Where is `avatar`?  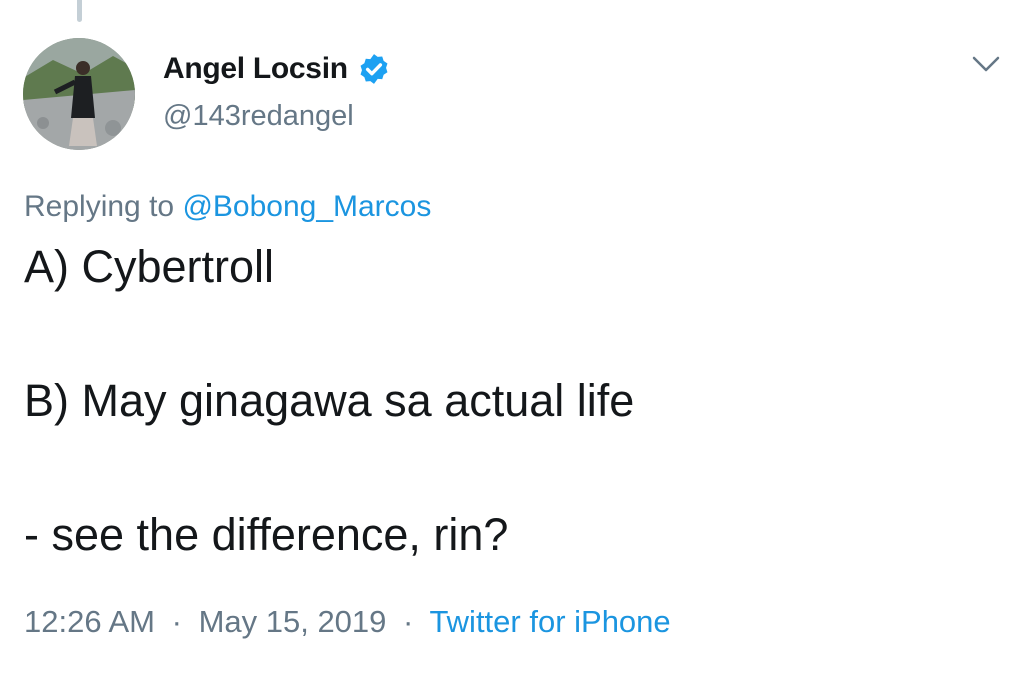 avatar is located at coordinates (79, 94).